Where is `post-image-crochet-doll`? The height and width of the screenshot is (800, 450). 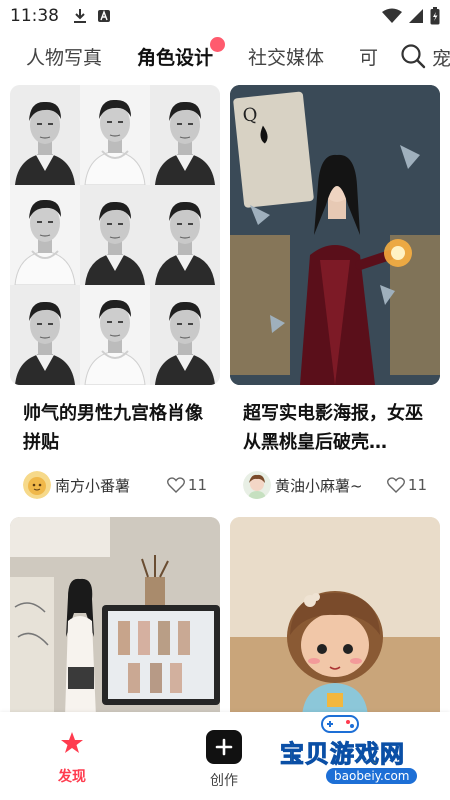 post-image-crochet-doll is located at coordinates (335, 614).